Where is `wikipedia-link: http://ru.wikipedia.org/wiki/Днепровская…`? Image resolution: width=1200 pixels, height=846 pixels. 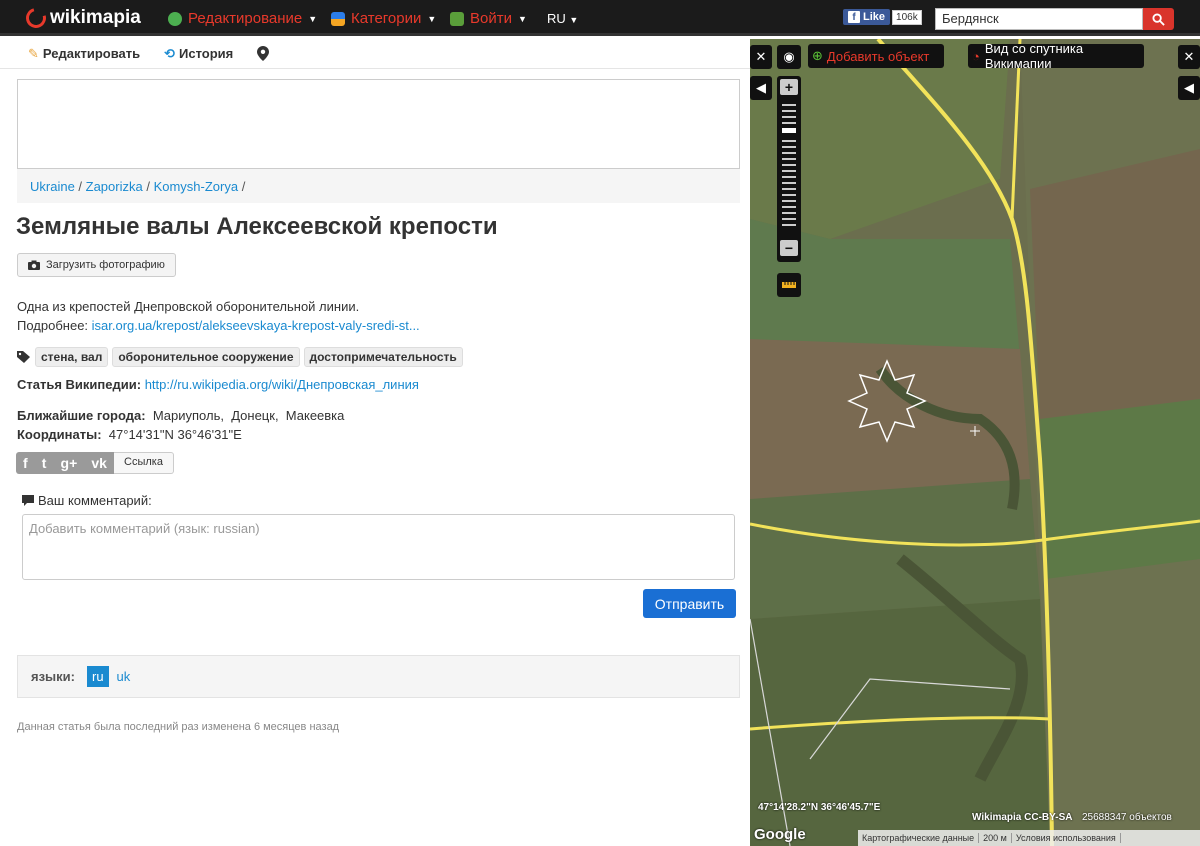
wikipedia-link: http://ru.wikipedia.org/wiki/Днепровская… is located at coordinates (282, 384).